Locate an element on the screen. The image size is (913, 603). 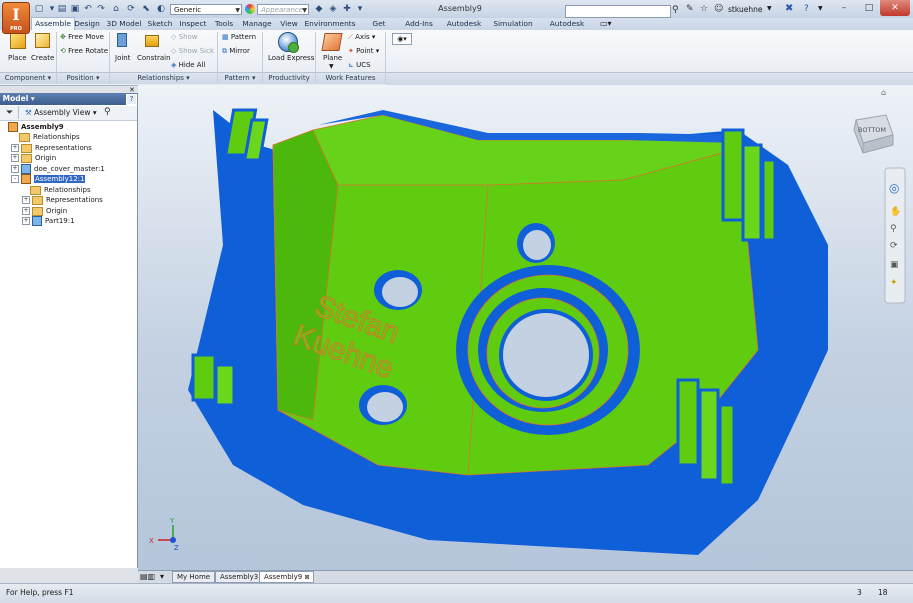
find-binoculars-icon: ⚲ is located at coordinates (107, 112).